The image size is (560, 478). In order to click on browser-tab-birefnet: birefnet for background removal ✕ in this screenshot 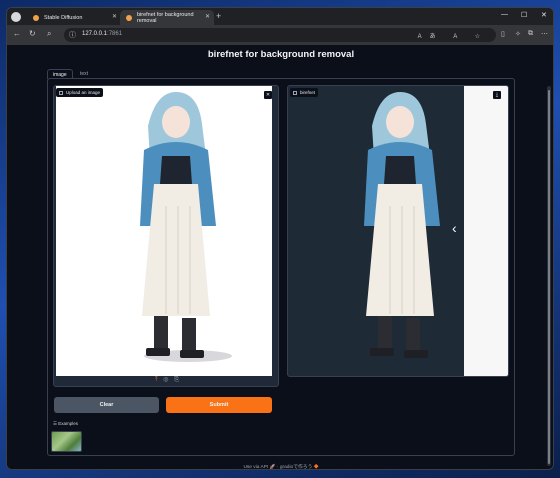, I will do `click(167, 17)`.